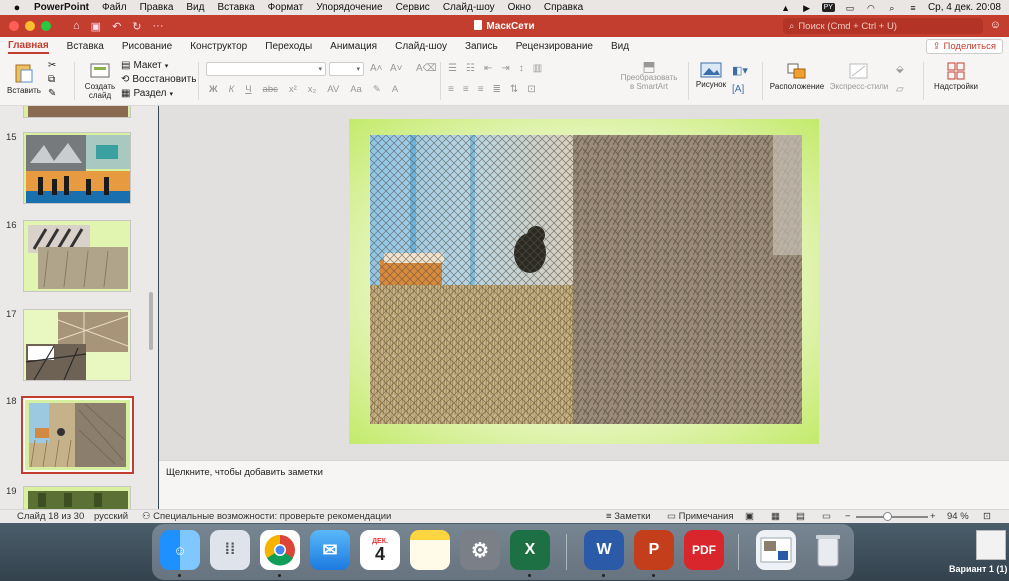  I want to click on reset-button: ⟲ Восстановить, so click(158, 79).